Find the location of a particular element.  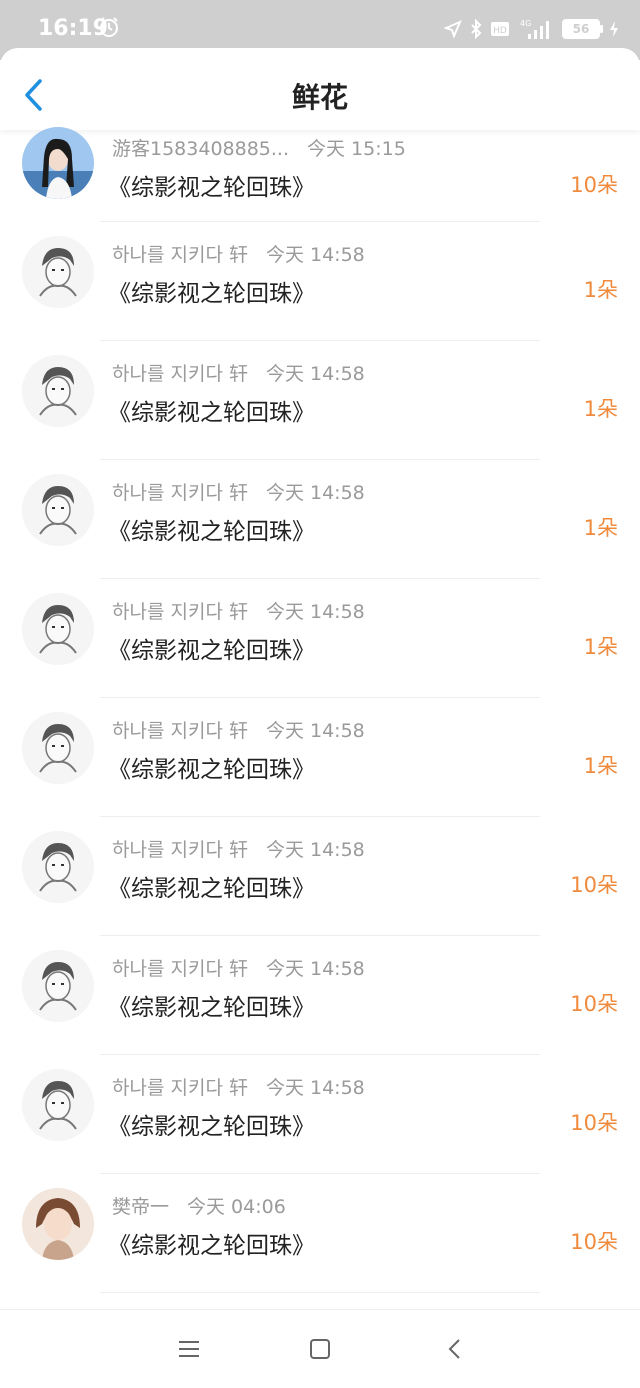

charging-icon is located at coordinates (614, 29).